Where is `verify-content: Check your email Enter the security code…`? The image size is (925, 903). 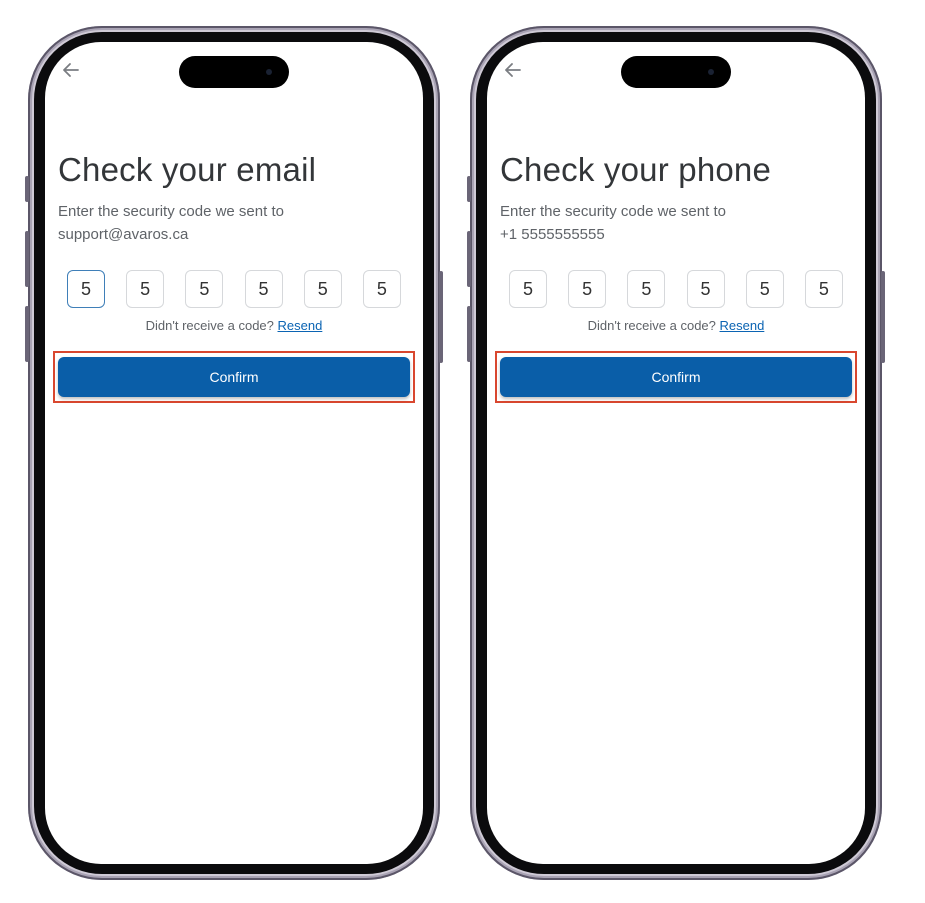 verify-content: Check your email Enter the security code… is located at coordinates (234, 276).